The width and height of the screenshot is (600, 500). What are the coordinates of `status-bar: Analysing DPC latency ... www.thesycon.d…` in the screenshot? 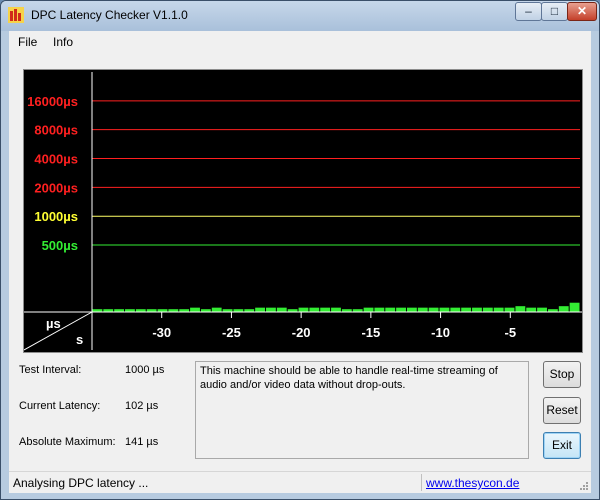 It's located at (300, 482).